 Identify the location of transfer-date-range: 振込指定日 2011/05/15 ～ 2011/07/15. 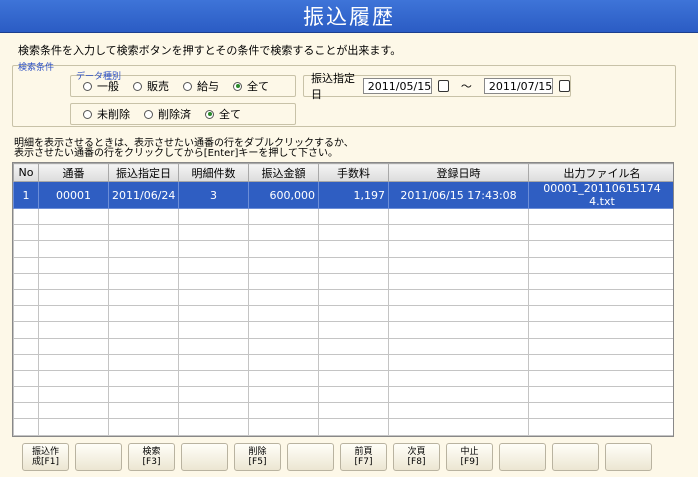
(437, 86).